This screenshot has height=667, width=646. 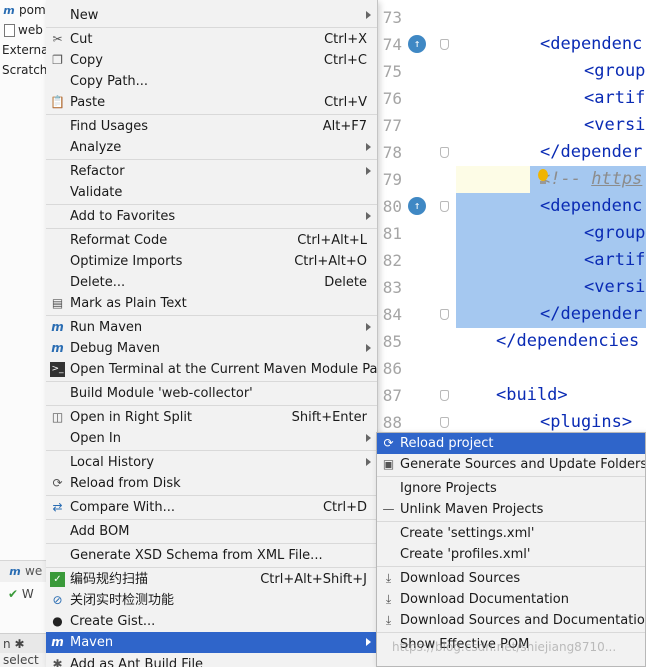 What do you see at coordinates (417, 152) in the screenshot?
I see `gutter-line: 78` at bounding box center [417, 152].